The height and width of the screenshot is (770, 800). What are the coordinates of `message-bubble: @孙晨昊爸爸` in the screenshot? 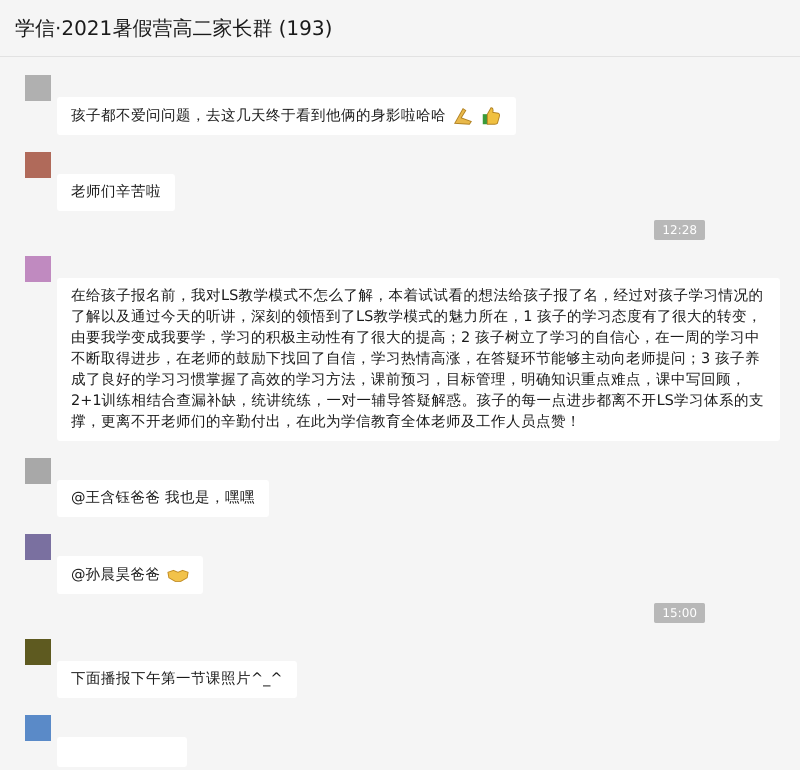 It's located at (129, 575).